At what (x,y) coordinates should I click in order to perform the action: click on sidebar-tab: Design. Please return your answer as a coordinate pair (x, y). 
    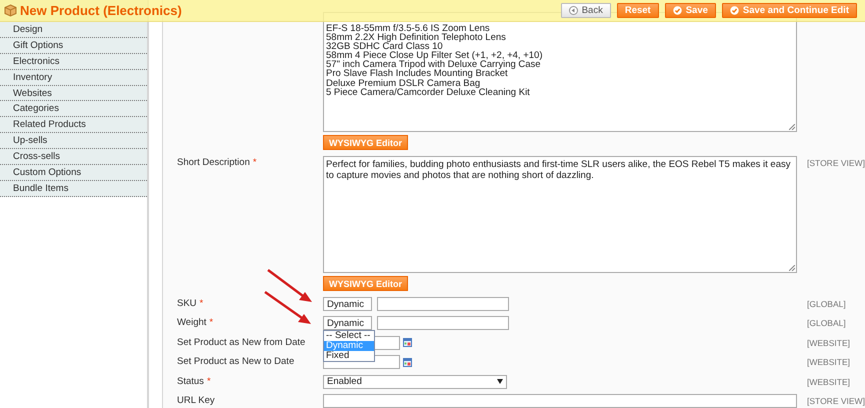
    Looking at the image, I should click on (73, 30).